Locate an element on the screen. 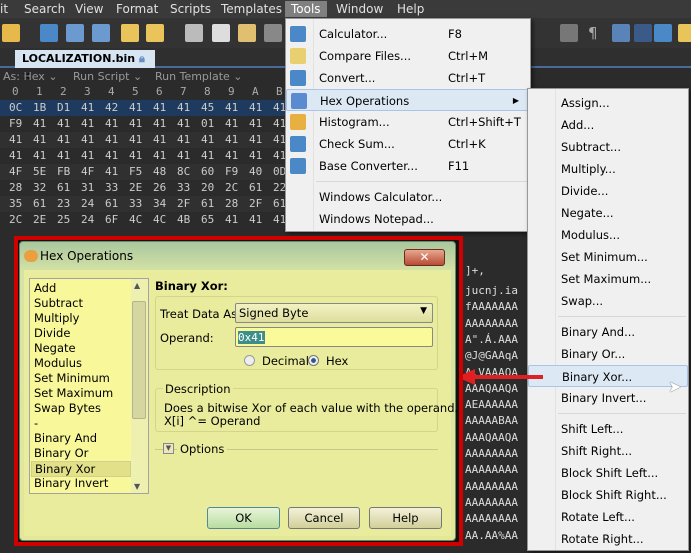  hex-byte: 33 is located at coordinates (111, 188).